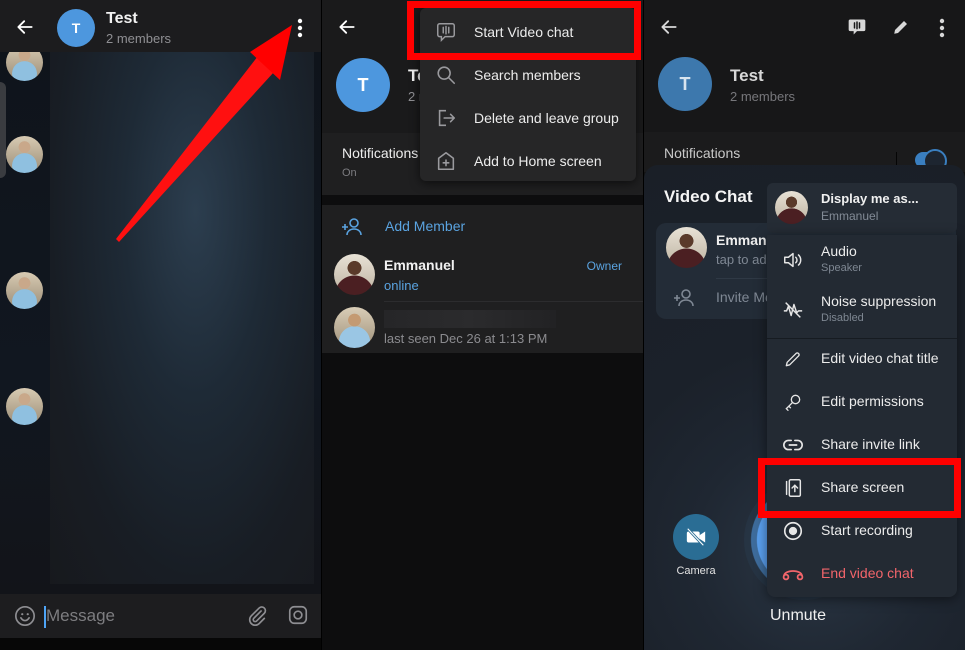  Describe the element at coordinates (136, 616) in the screenshot. I see `message-input` at that location.